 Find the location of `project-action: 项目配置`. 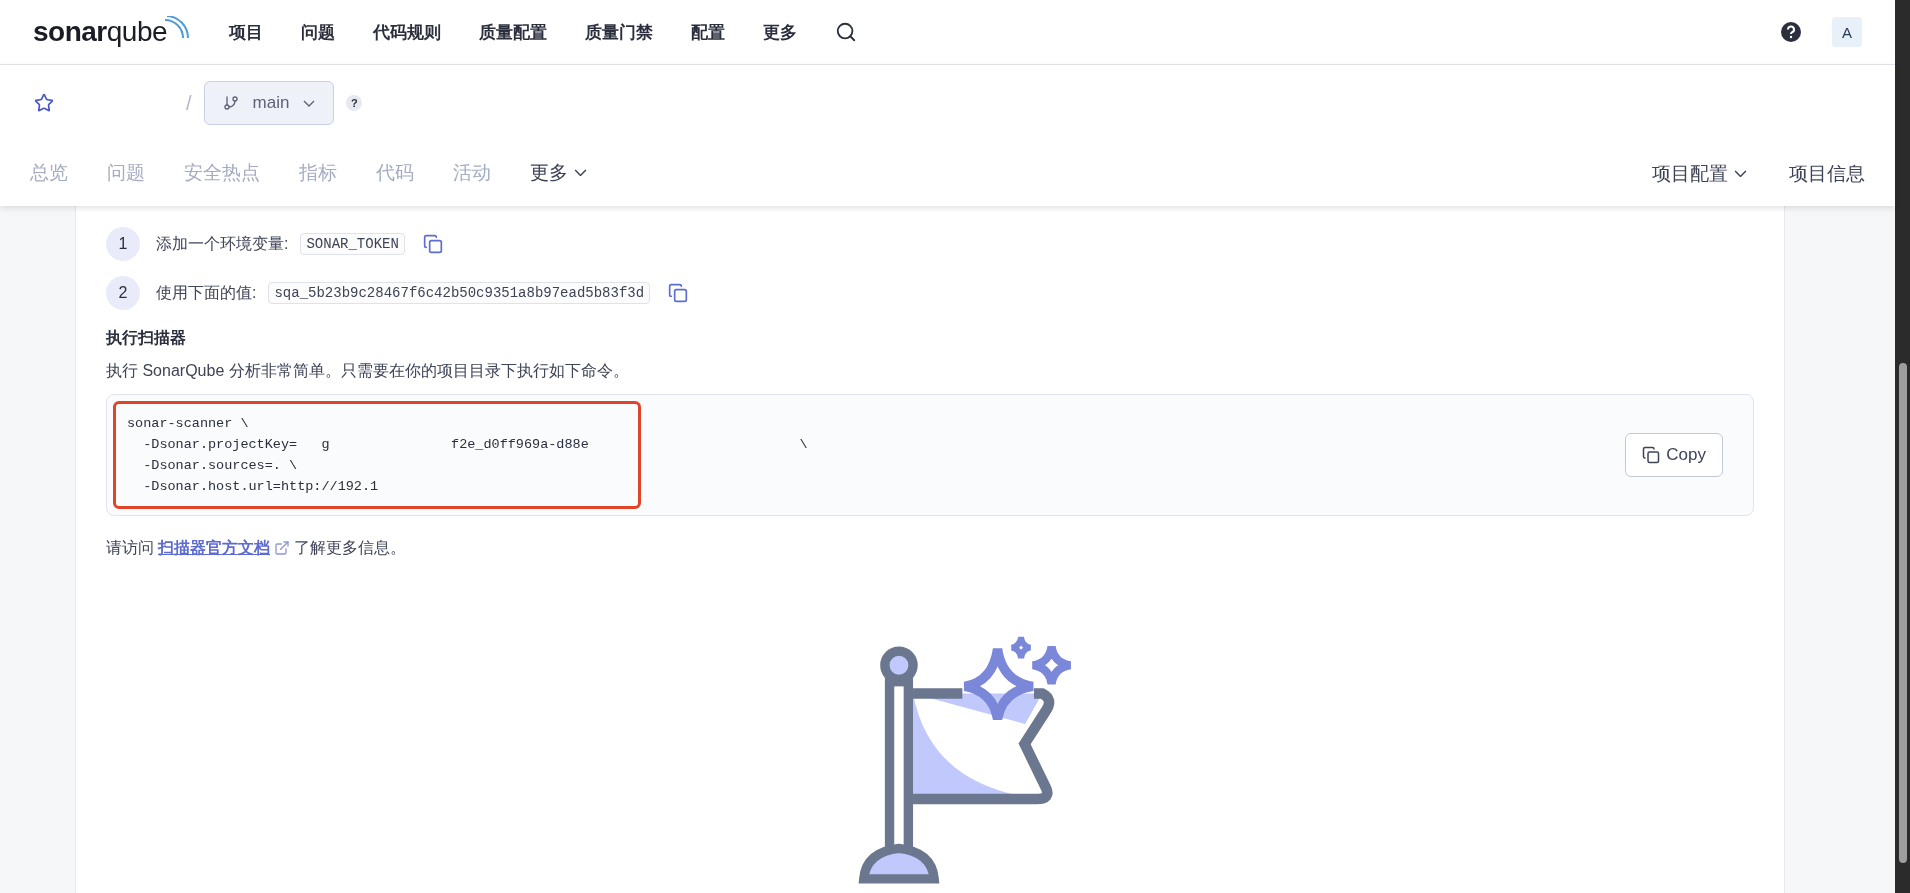

project-action: 项目配置 is located at coordinates (1699, 173).